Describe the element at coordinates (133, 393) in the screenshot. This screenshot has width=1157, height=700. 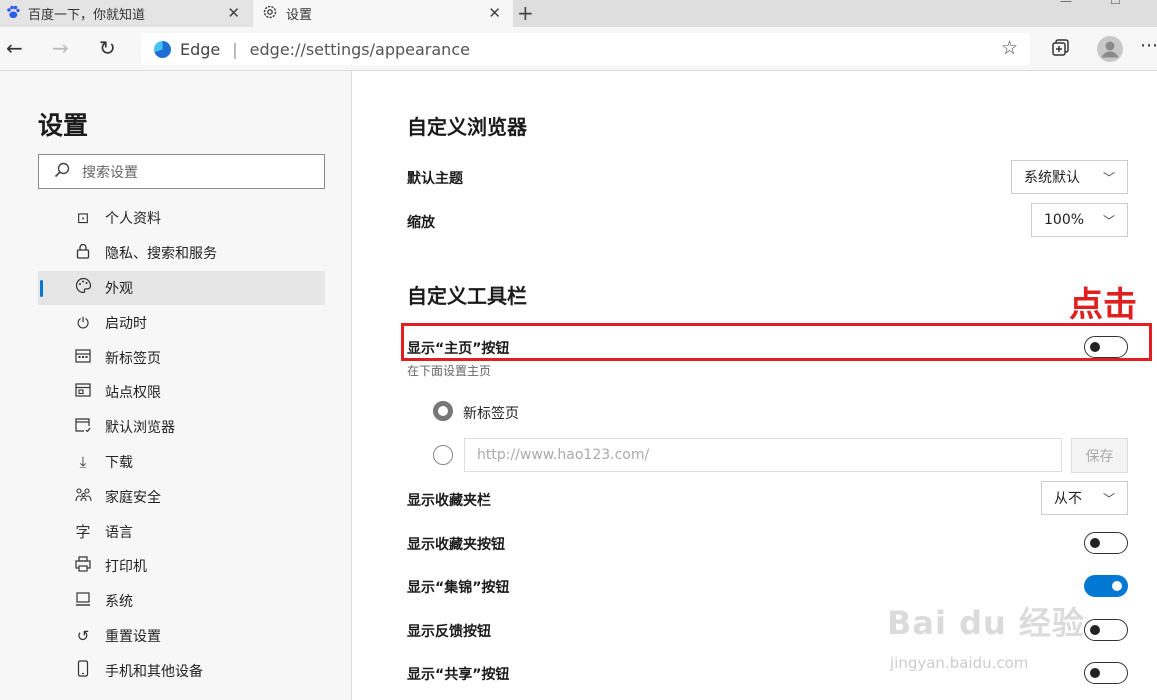
I see `sidebar-item-label: 站点权限` at that location.